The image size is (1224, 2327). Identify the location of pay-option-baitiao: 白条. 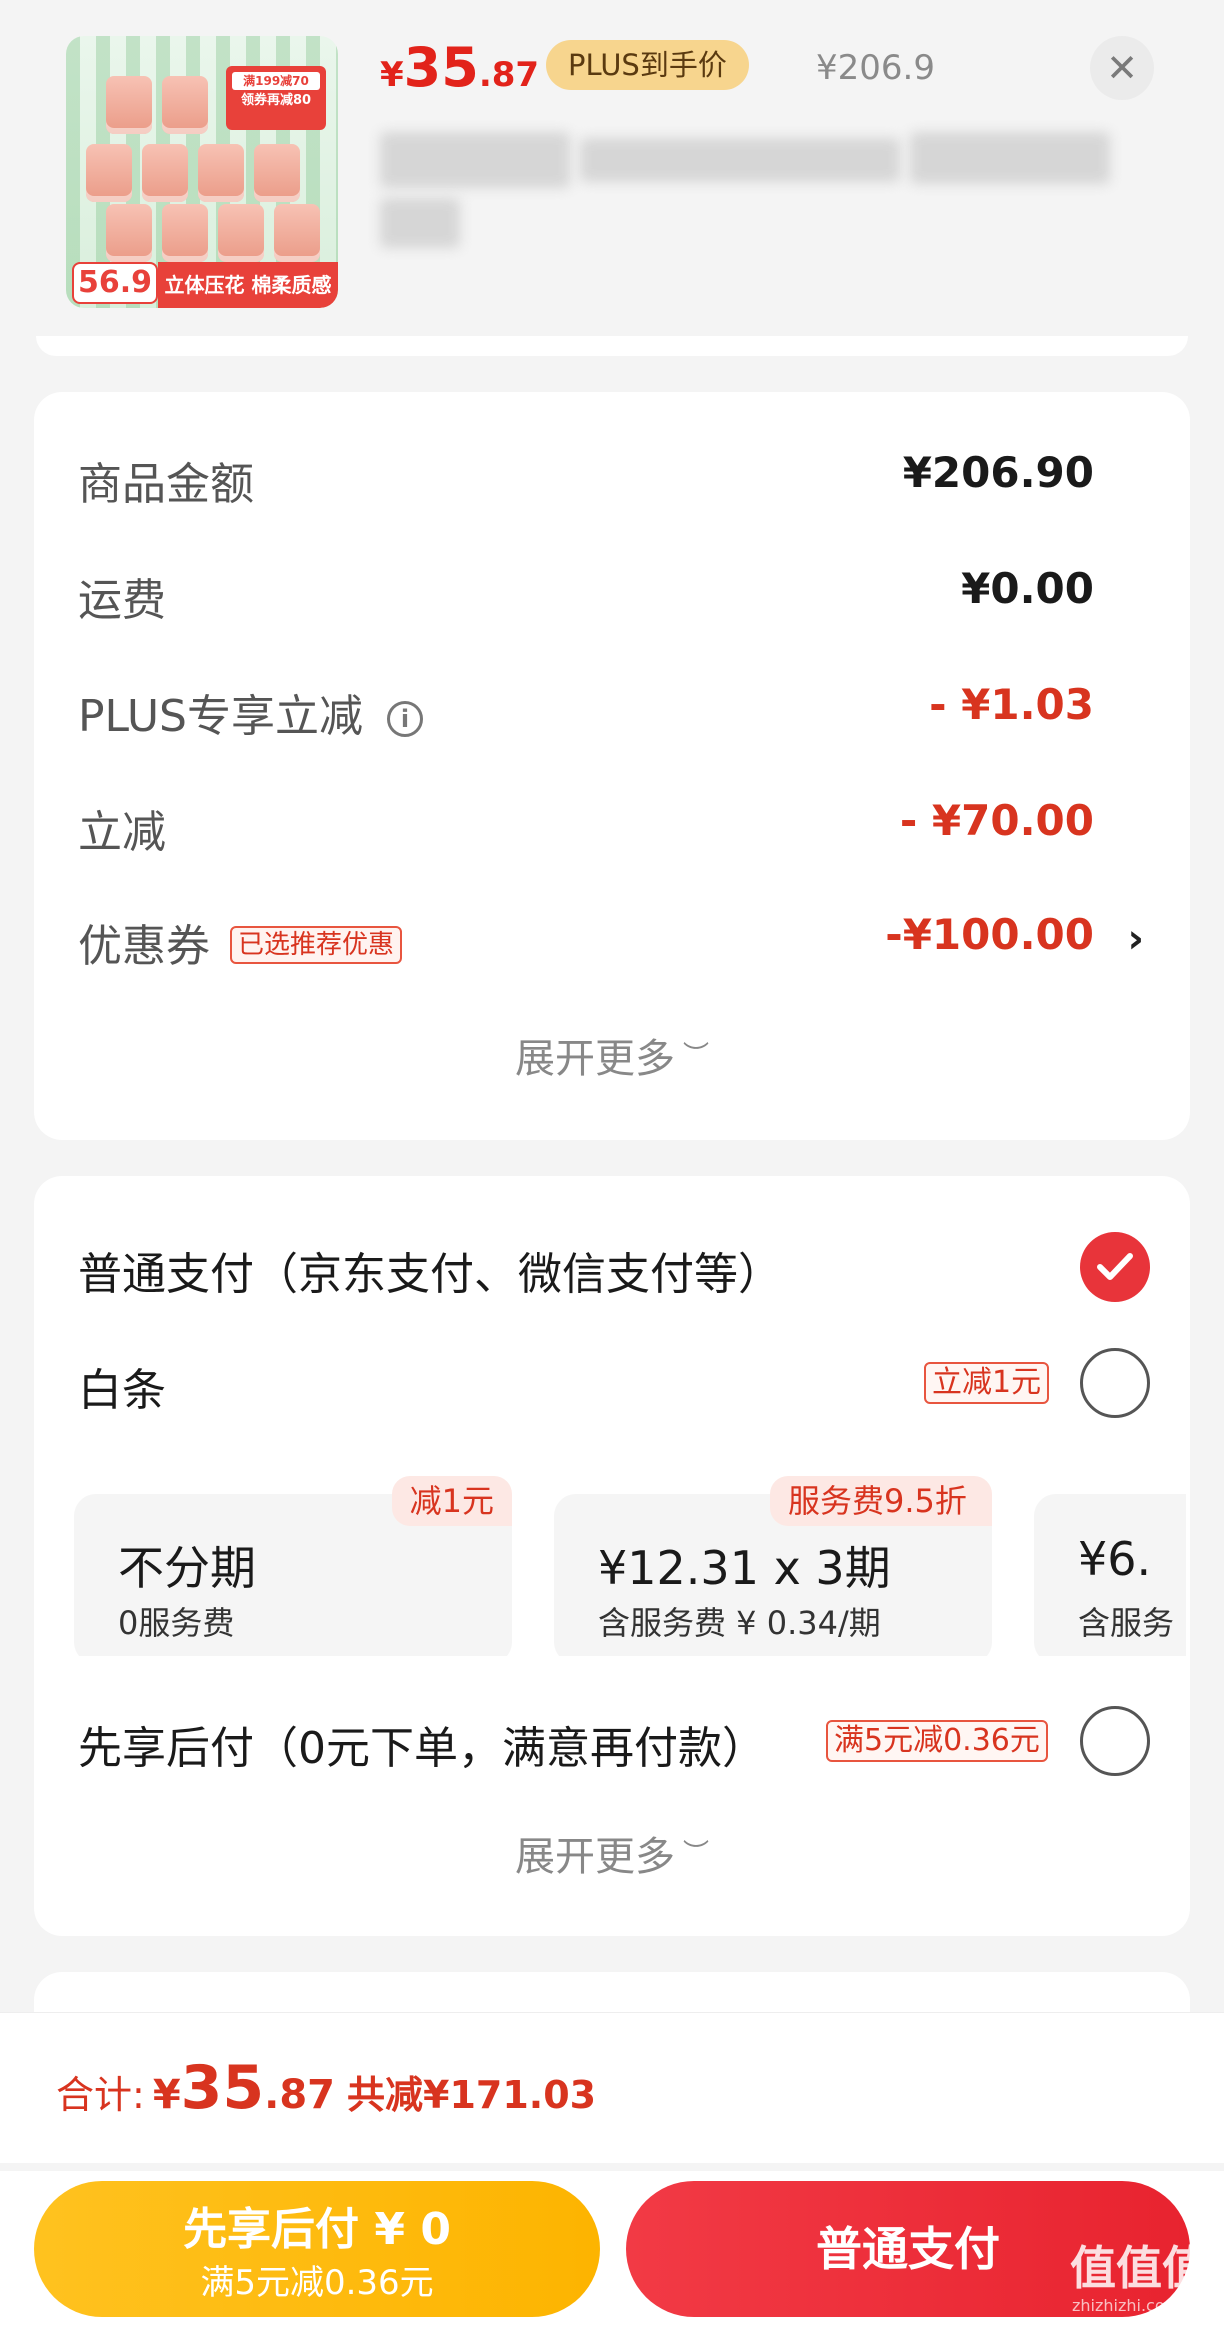
(122, 1386).